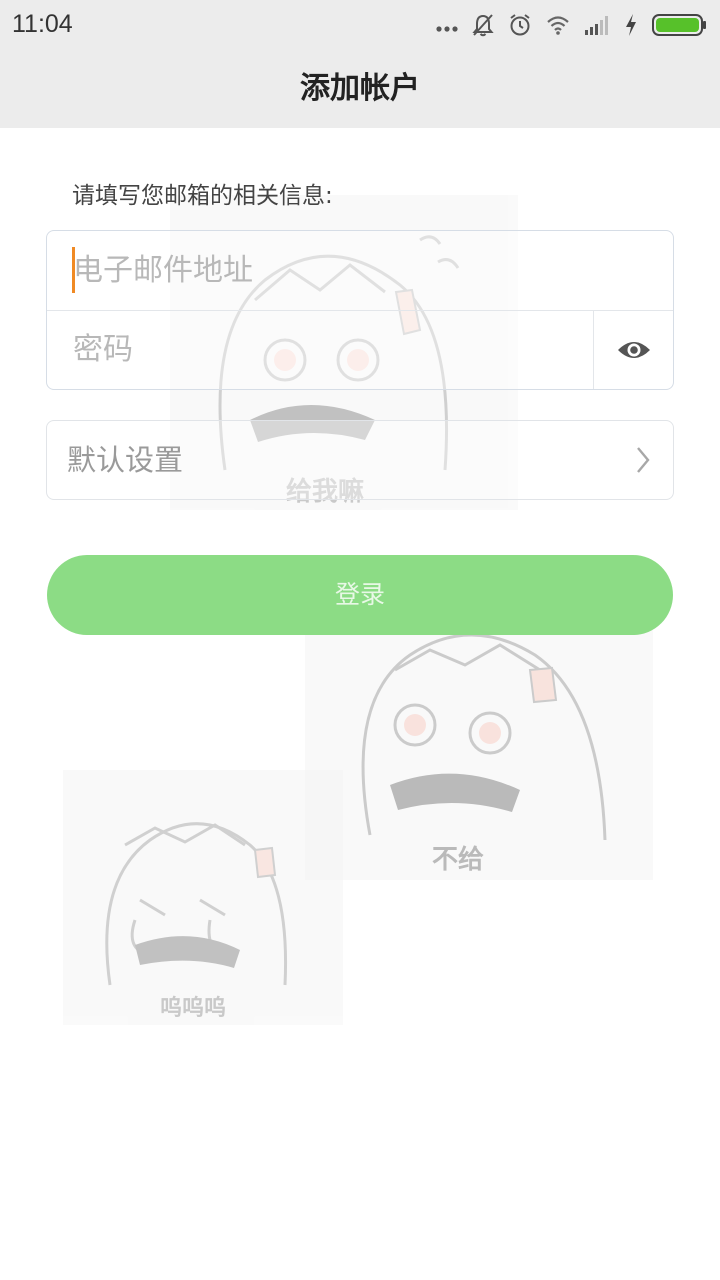 Image resolution: width=720 pixels, height=1280 pixels. I want to click on password-row, so click(360, 349).